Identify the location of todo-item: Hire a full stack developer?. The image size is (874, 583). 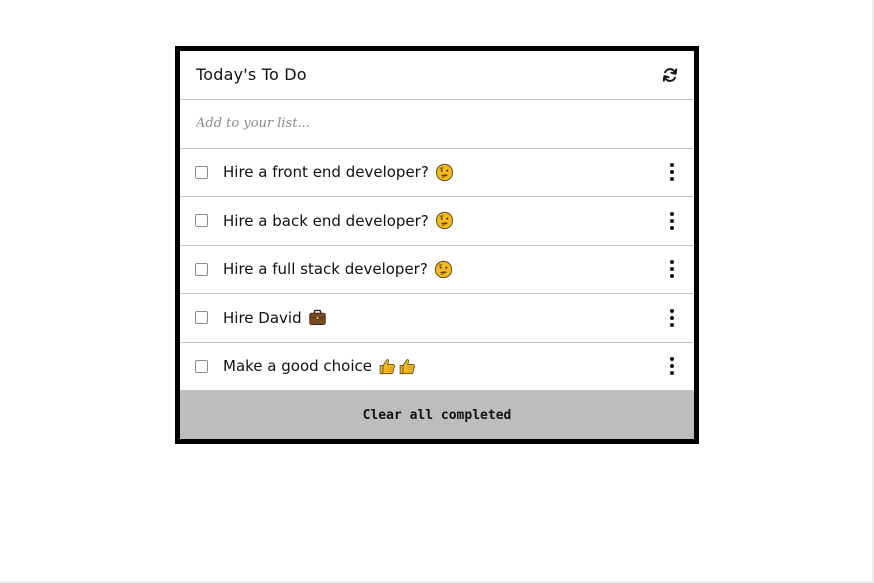
(437, 270).